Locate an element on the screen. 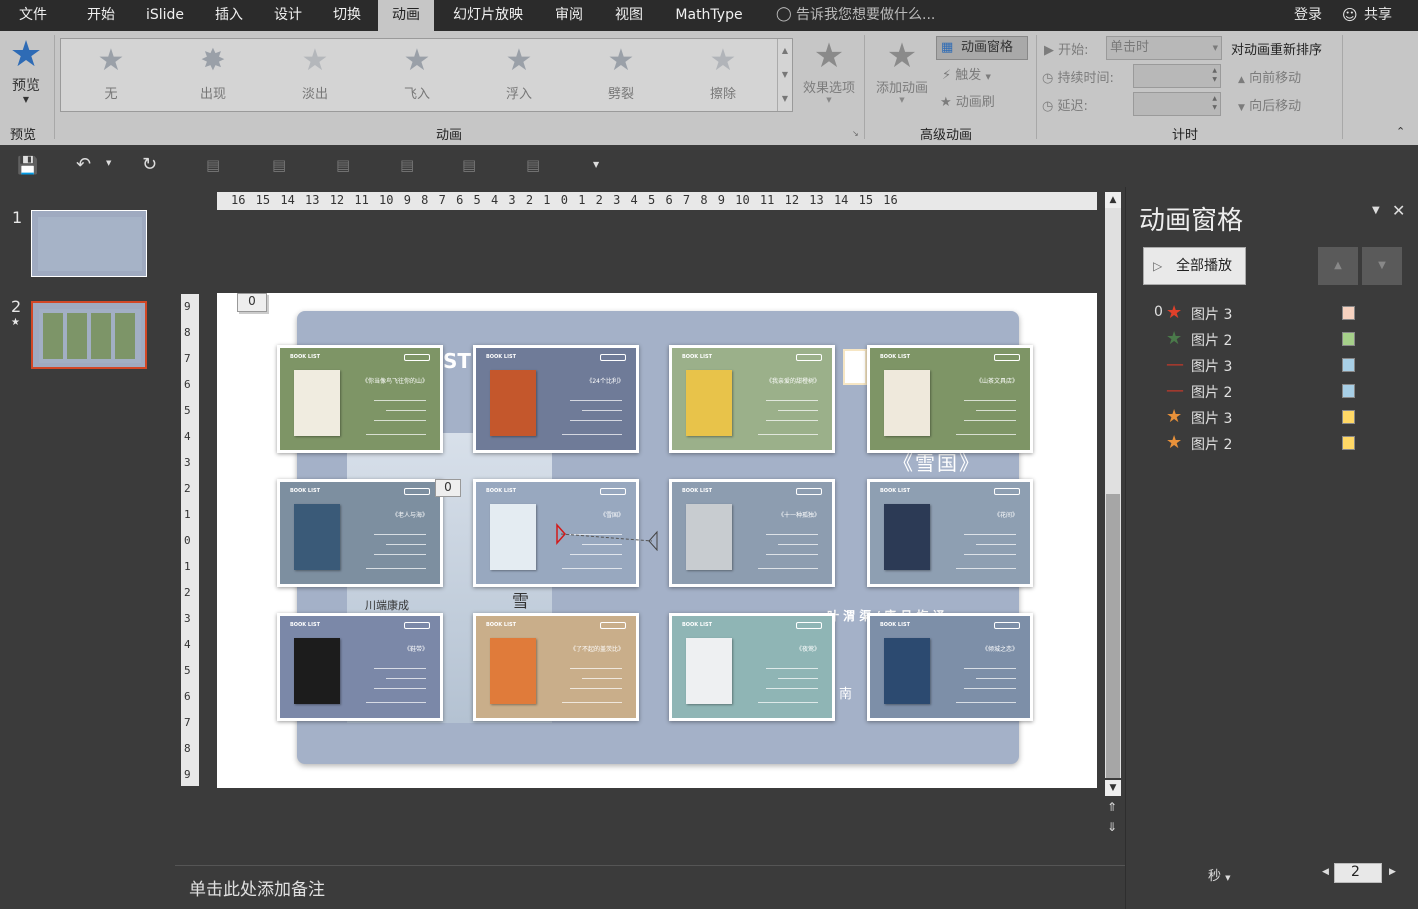  star-fade-icon: ★ is located at coordinates (315, 60).